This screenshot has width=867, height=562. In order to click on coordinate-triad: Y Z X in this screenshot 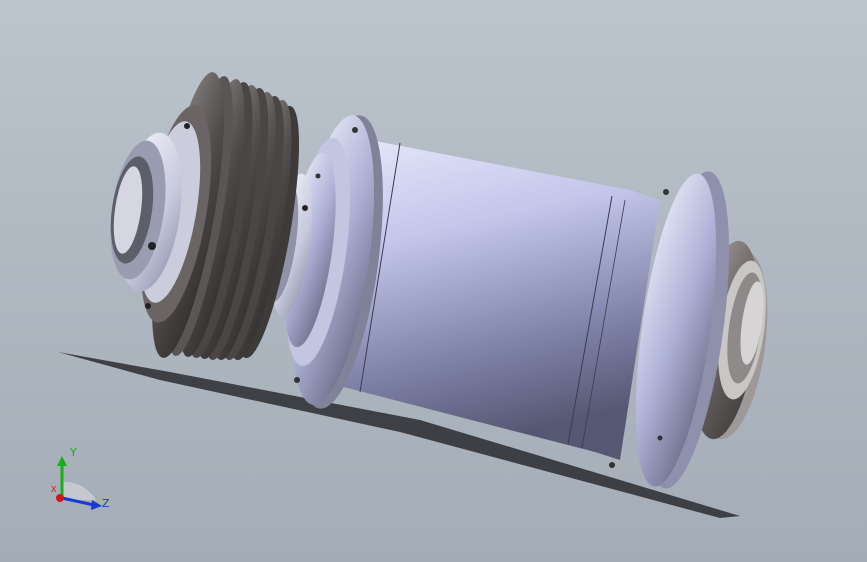, I will do `click(80, 478)`.